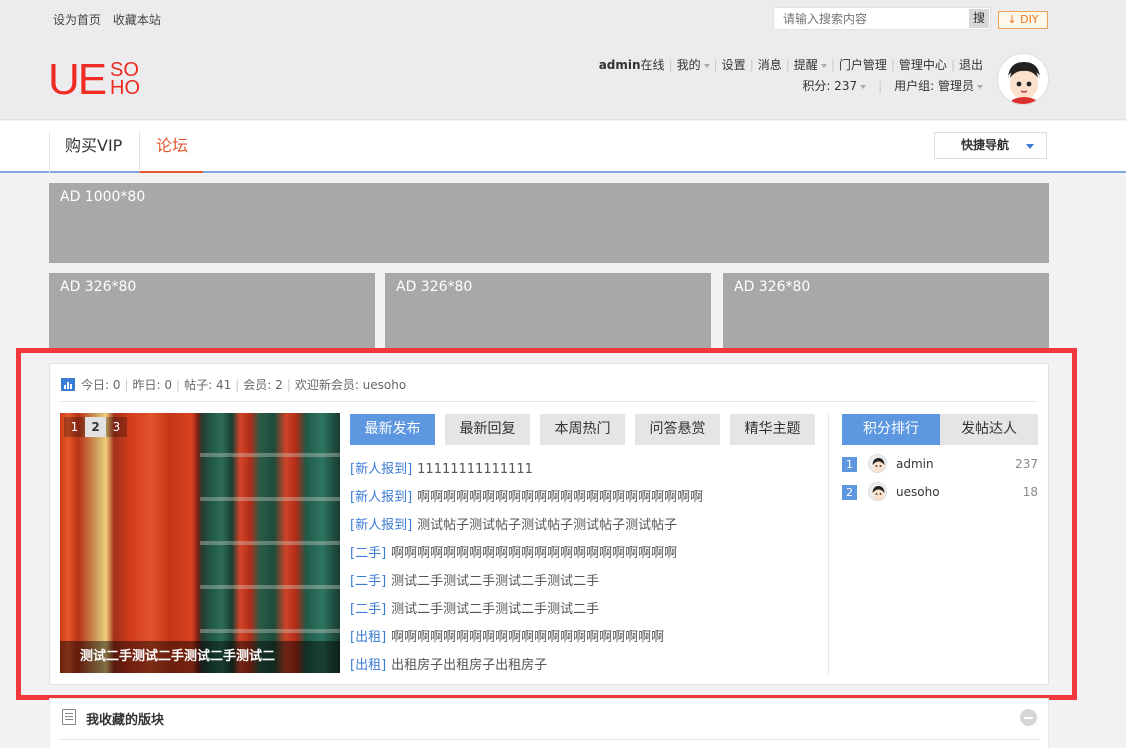 The height and width of the screenshot is (748, 1126). Describe the element at coordinates (171, 152) in the screenshot. I see `tab-forum: 论坛` at that location.